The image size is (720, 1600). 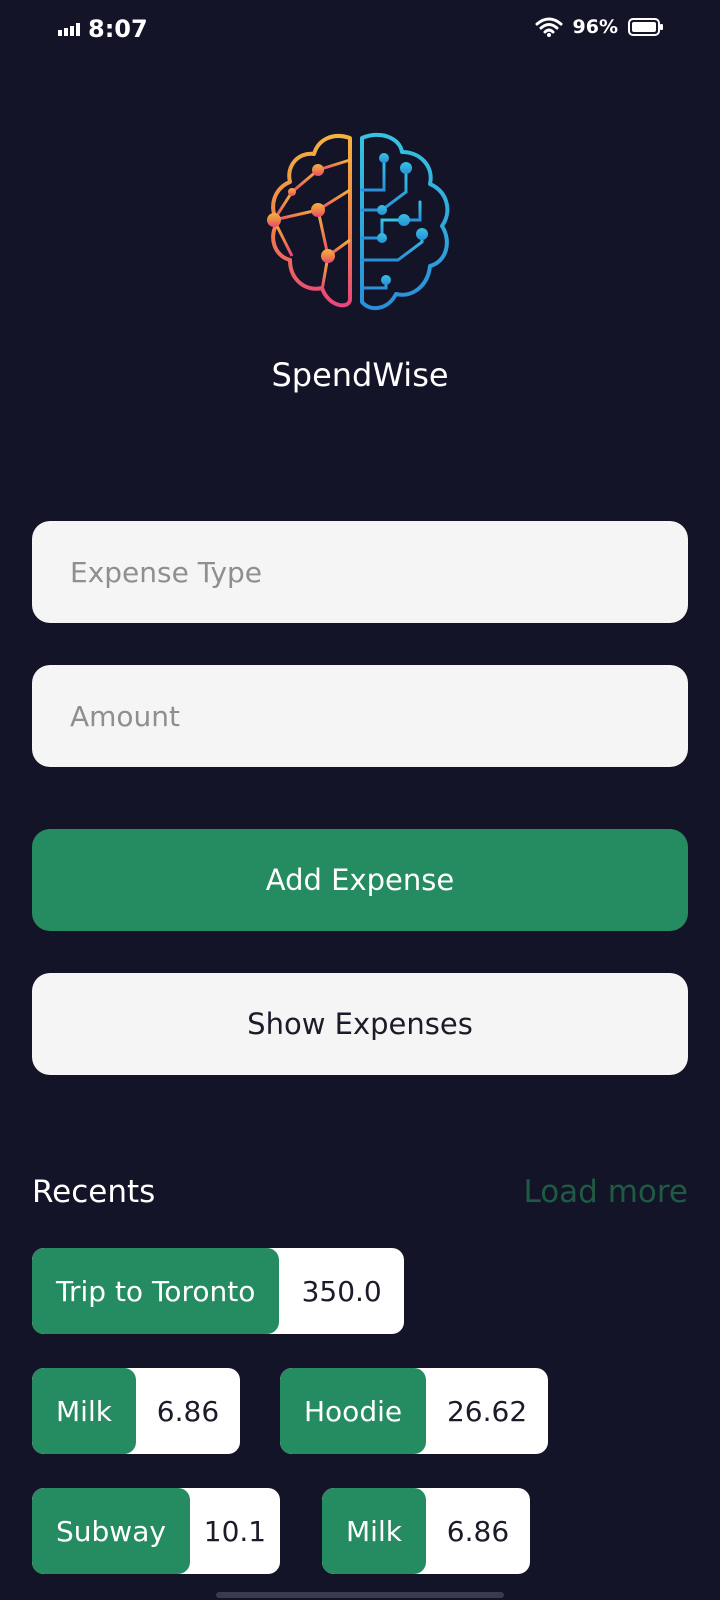 I want to click on add-expense-button: Add Expense, so click(x=360, y=880).